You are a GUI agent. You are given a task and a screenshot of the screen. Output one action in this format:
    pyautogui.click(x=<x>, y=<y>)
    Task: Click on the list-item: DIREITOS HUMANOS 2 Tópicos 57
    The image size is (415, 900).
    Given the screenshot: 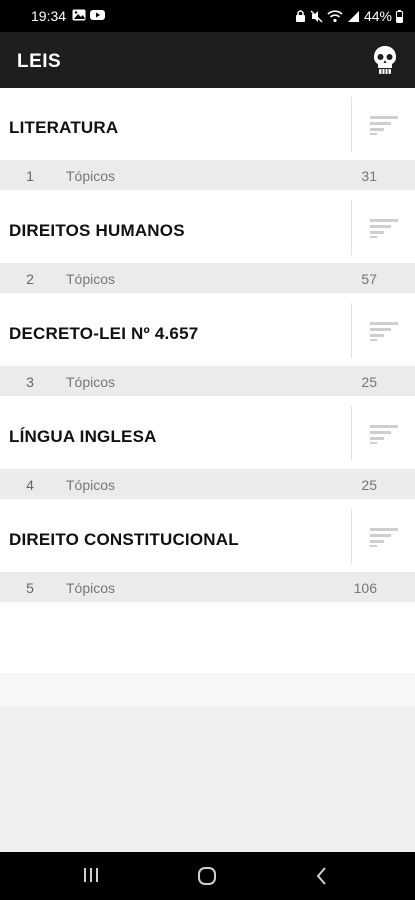 What is the action you would take?
    pyautogui.click(x=207, y=242)
    